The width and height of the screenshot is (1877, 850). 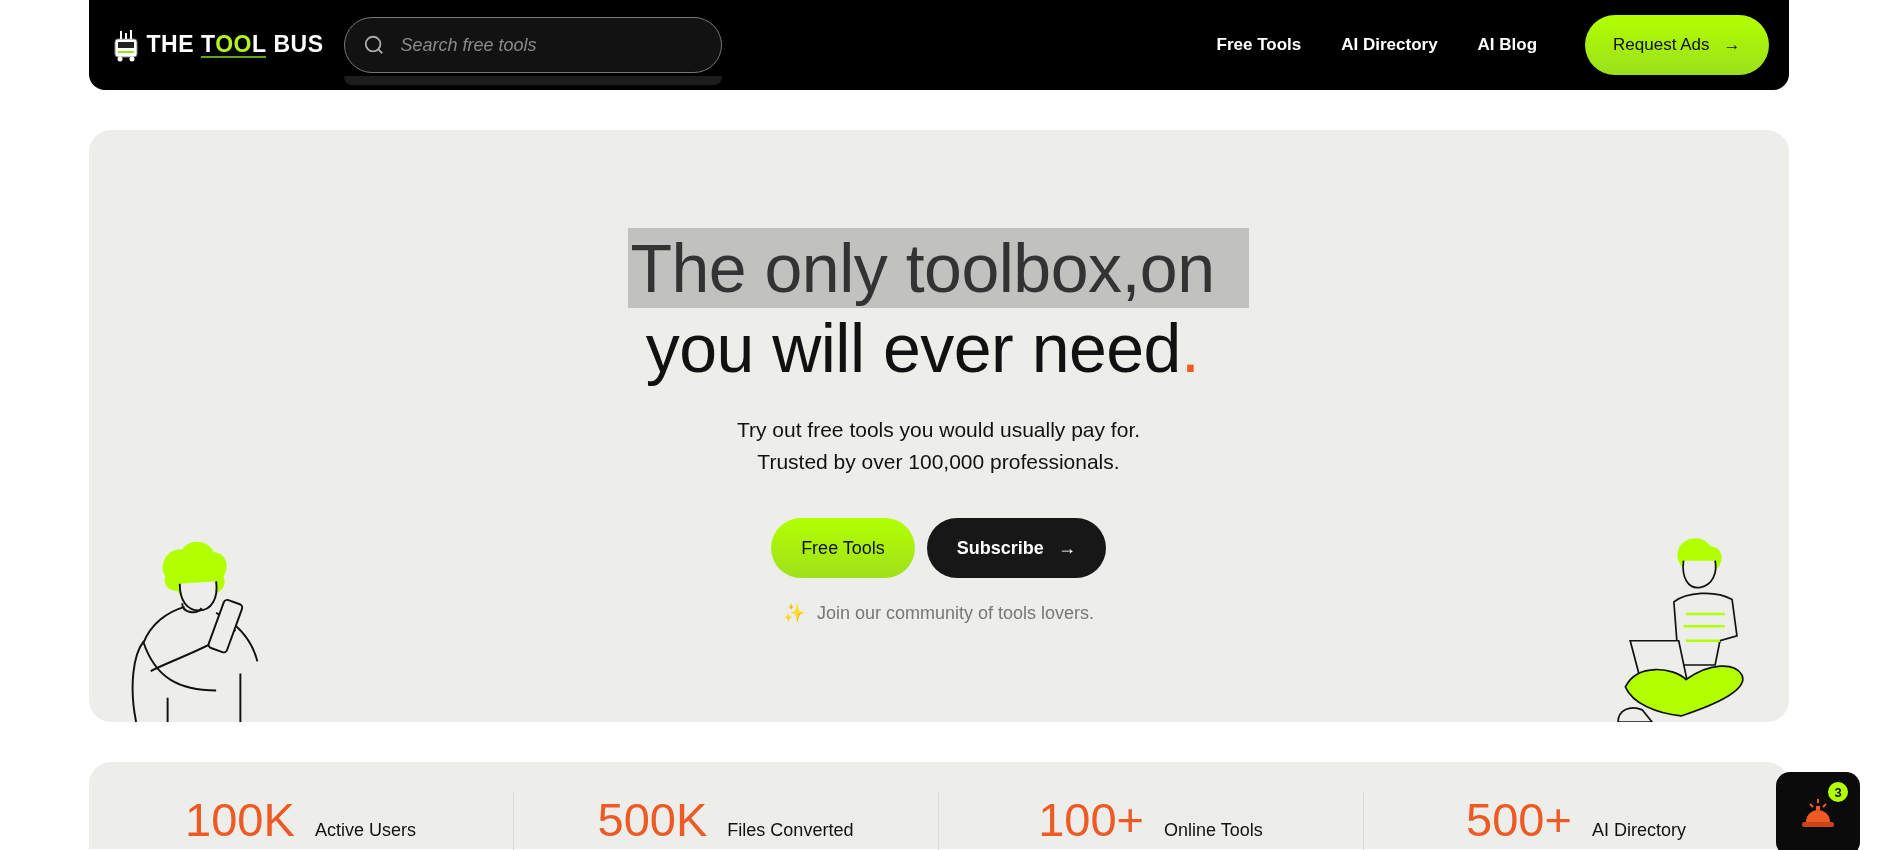 What do you see at coordinates (373, 45) in the screenshot?
I see `search-icon` at bounding box center [373, 45].